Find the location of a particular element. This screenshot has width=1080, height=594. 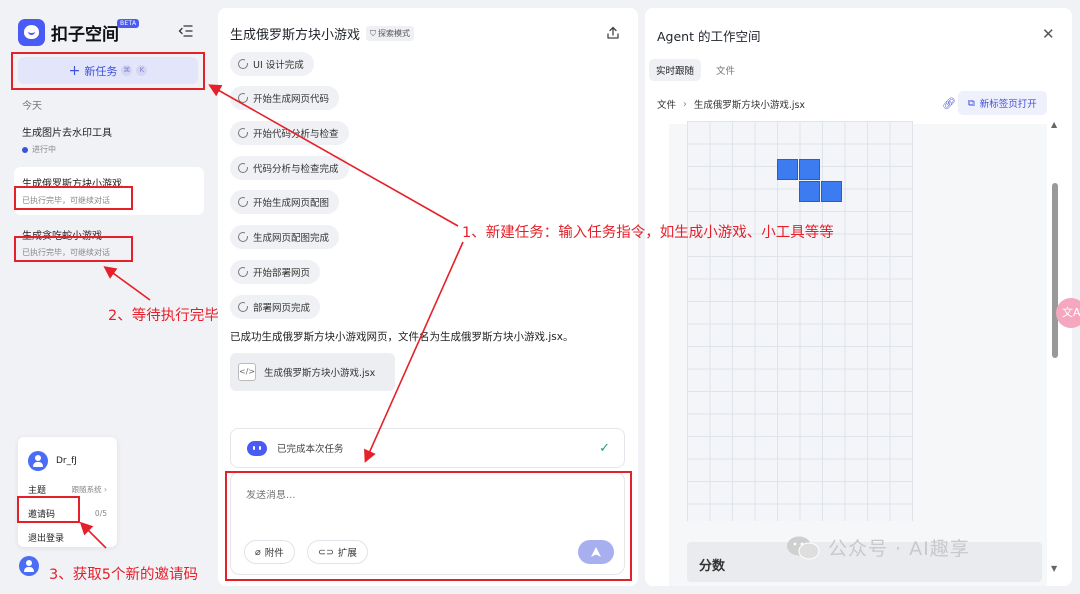

external-link-icon: ⧉ is located at coordinates (971, 103).